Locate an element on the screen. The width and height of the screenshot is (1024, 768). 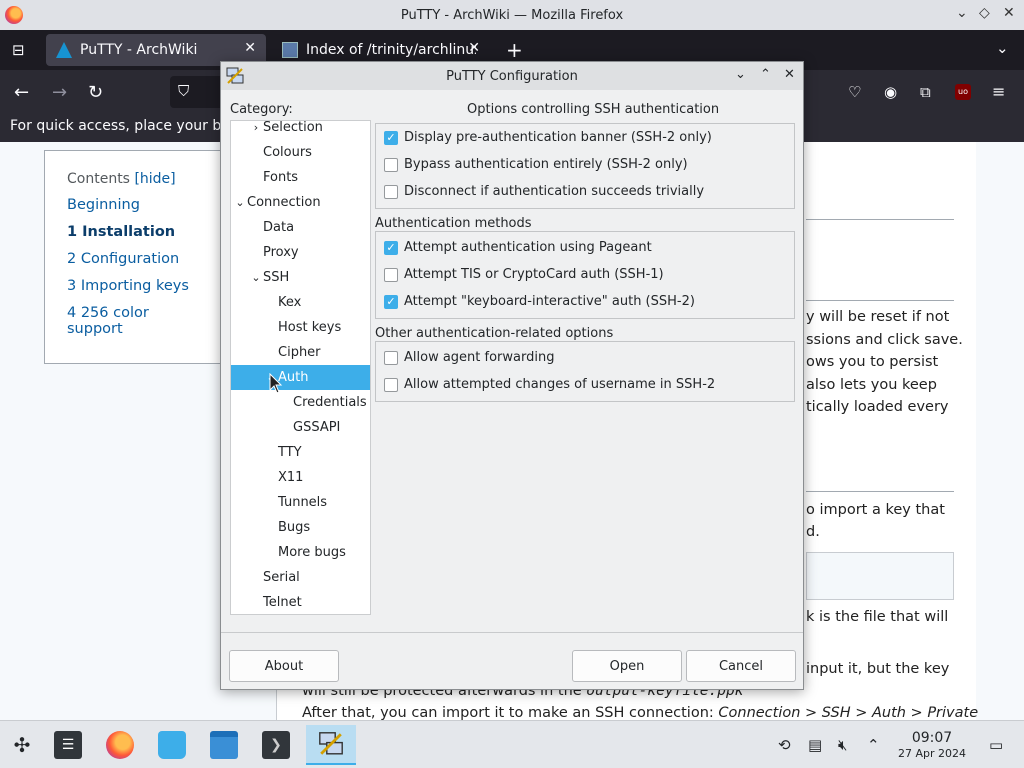
tree-item-data: Data is located at coordinates (300, 227).